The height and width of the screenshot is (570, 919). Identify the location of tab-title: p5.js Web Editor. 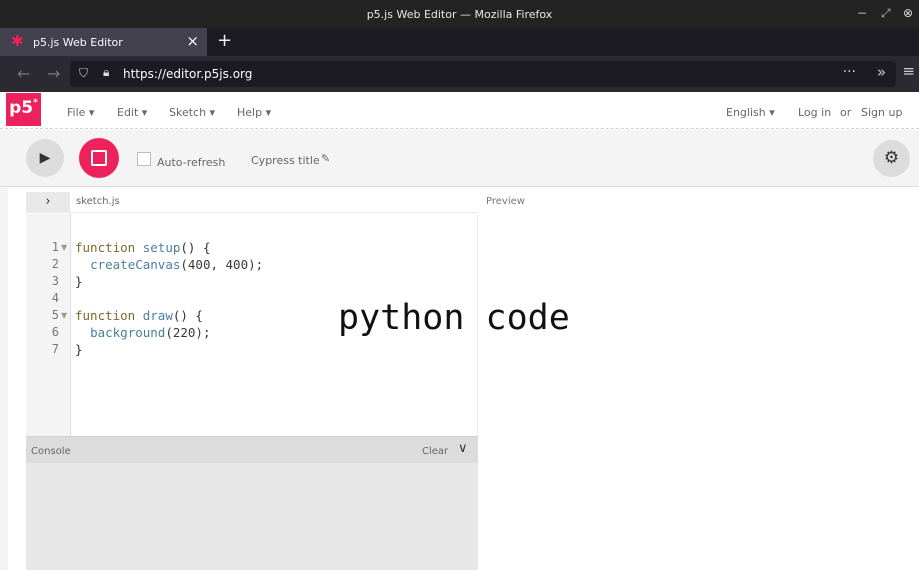
(78, 42).